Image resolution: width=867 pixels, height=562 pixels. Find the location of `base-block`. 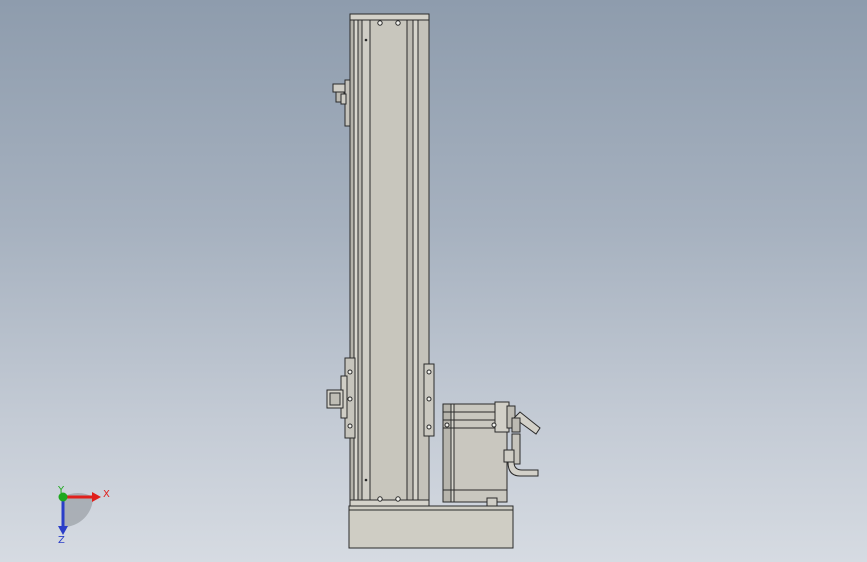

base-block is located at coordinates (431, 527).